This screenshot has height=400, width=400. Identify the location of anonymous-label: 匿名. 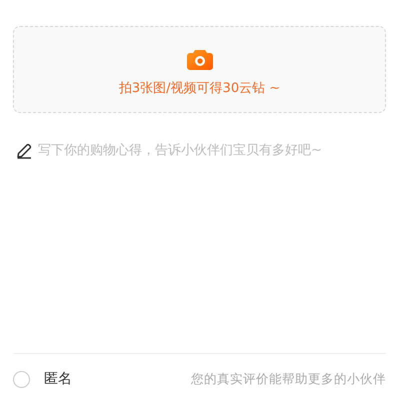
(58, 379).